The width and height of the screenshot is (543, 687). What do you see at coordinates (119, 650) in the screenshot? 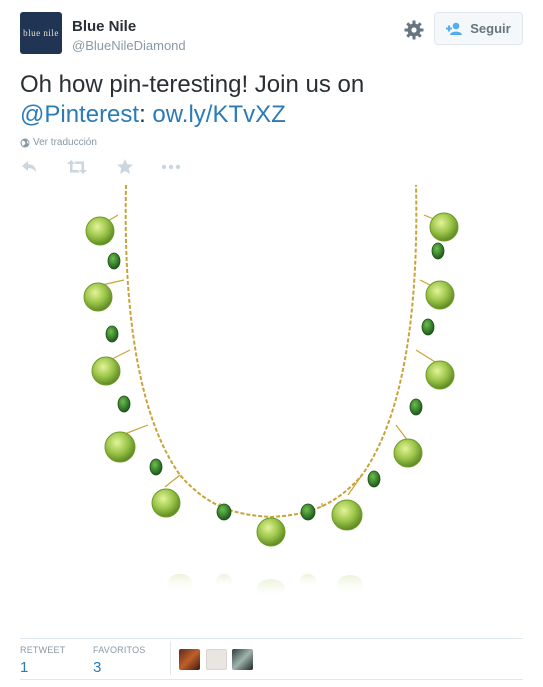
I see `favorites-stat-label: FAVORITOS` at bounding box center [119, 650].